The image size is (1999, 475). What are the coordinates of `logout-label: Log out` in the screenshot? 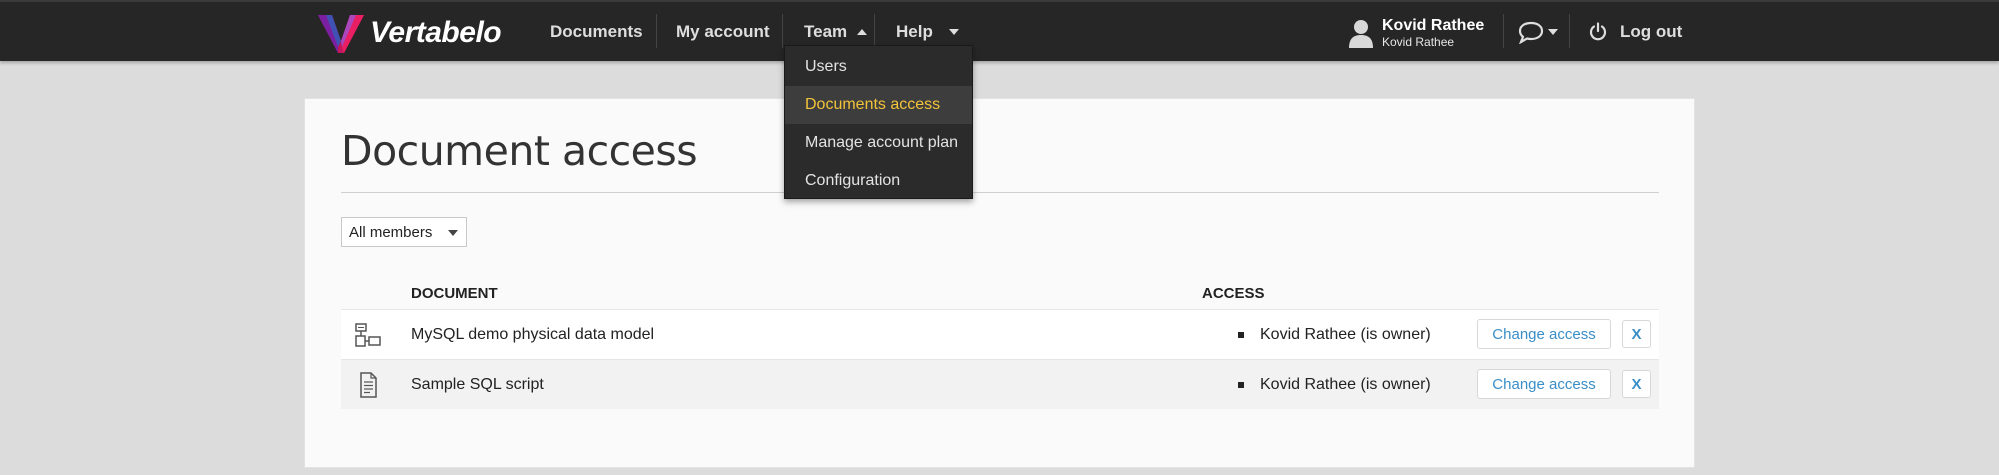 It's located at (1651, 31).